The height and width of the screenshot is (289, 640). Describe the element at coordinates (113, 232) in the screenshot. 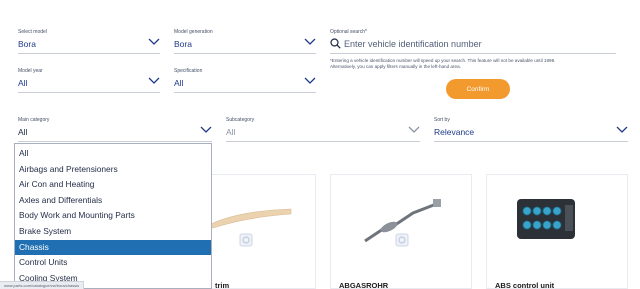

I see `dropdown-option: Brake System` at that location.